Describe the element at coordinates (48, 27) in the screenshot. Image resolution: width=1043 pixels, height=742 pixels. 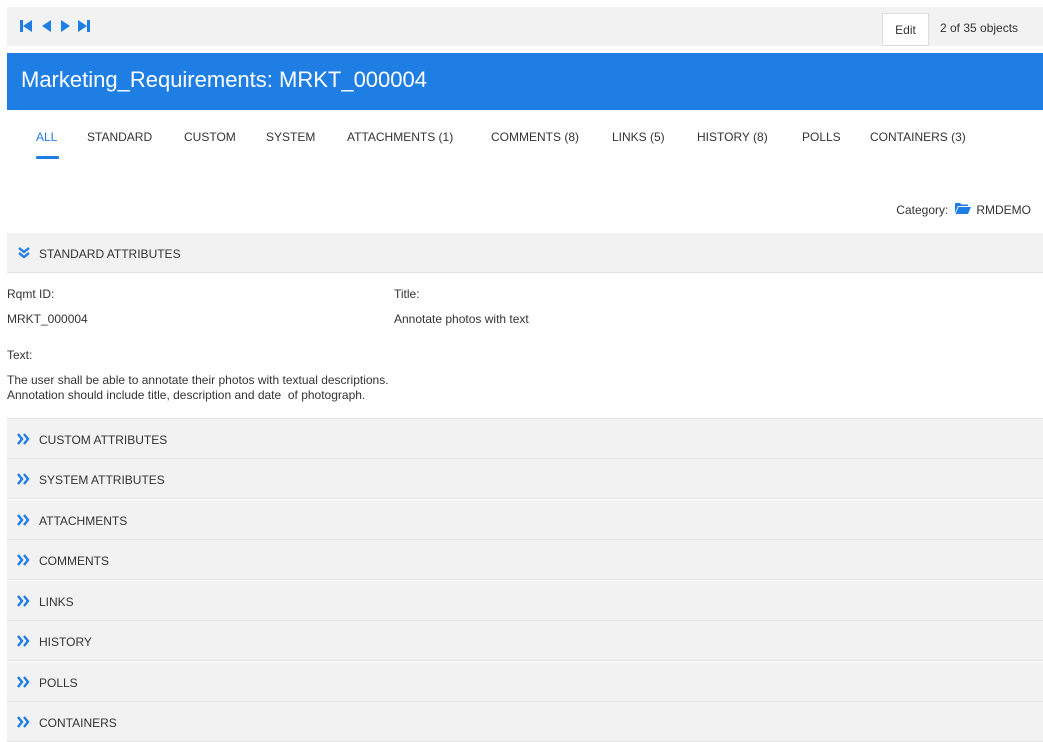
I see `previous-icon` at that location.